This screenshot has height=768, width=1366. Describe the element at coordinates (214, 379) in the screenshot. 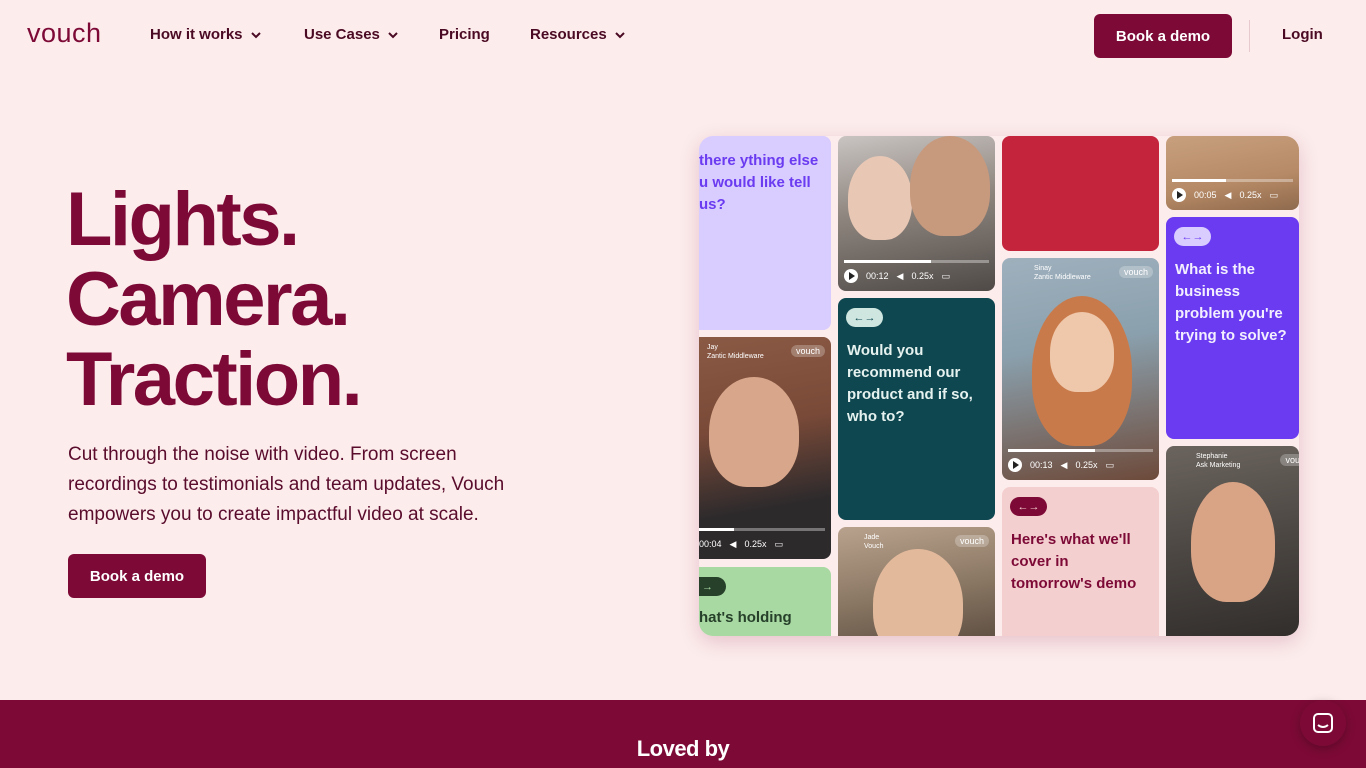

I see `headline-line-3: Traction.` at that location.